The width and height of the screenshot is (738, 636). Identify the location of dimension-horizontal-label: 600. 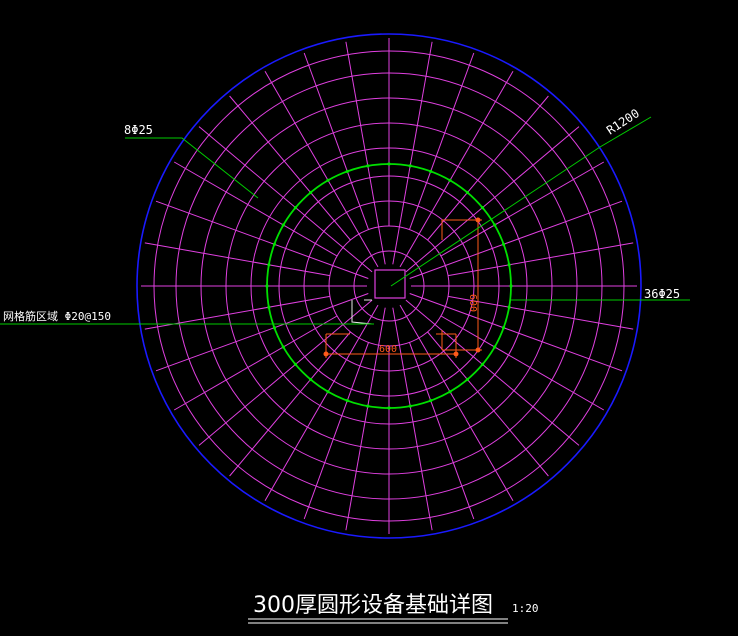
(388, 349).